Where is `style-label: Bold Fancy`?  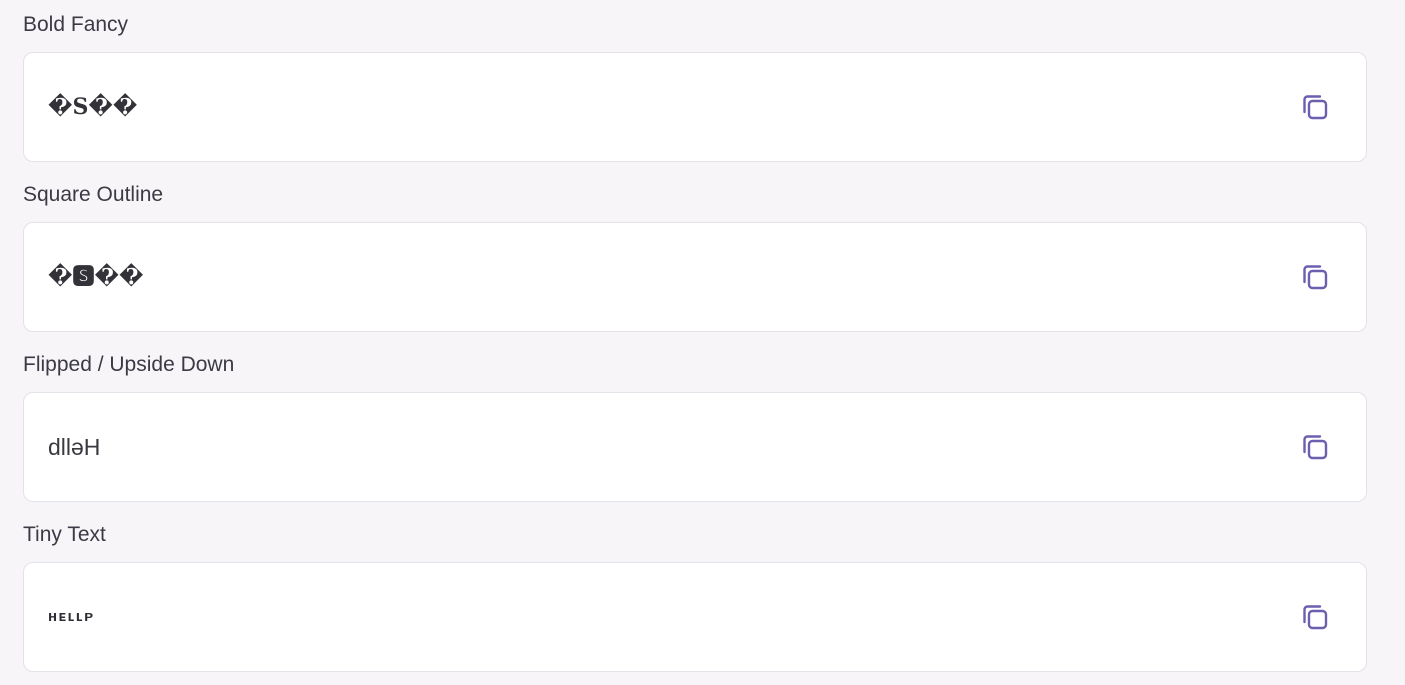 style-label: Bold Fancy is located at coordinates (76, 24).